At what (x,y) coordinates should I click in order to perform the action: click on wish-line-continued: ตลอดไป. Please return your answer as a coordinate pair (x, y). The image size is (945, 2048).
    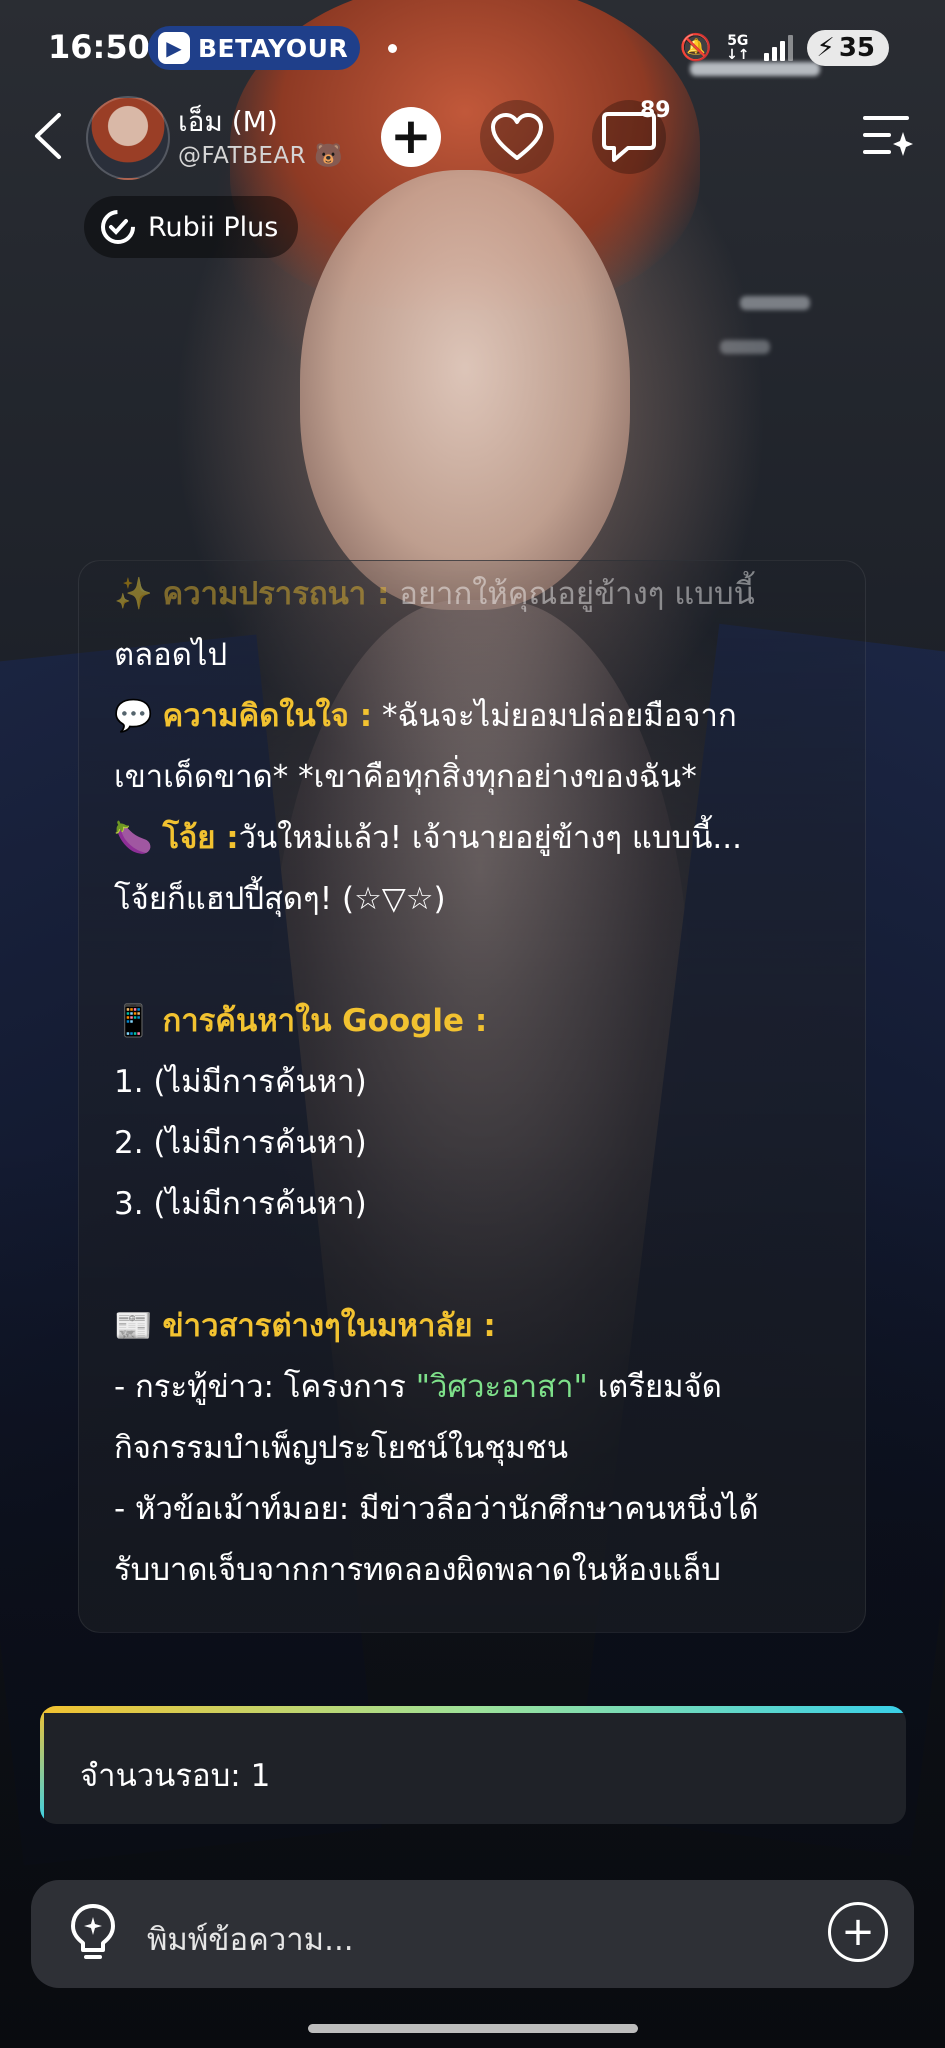
    Looking at the image, I should click on (171, 655).